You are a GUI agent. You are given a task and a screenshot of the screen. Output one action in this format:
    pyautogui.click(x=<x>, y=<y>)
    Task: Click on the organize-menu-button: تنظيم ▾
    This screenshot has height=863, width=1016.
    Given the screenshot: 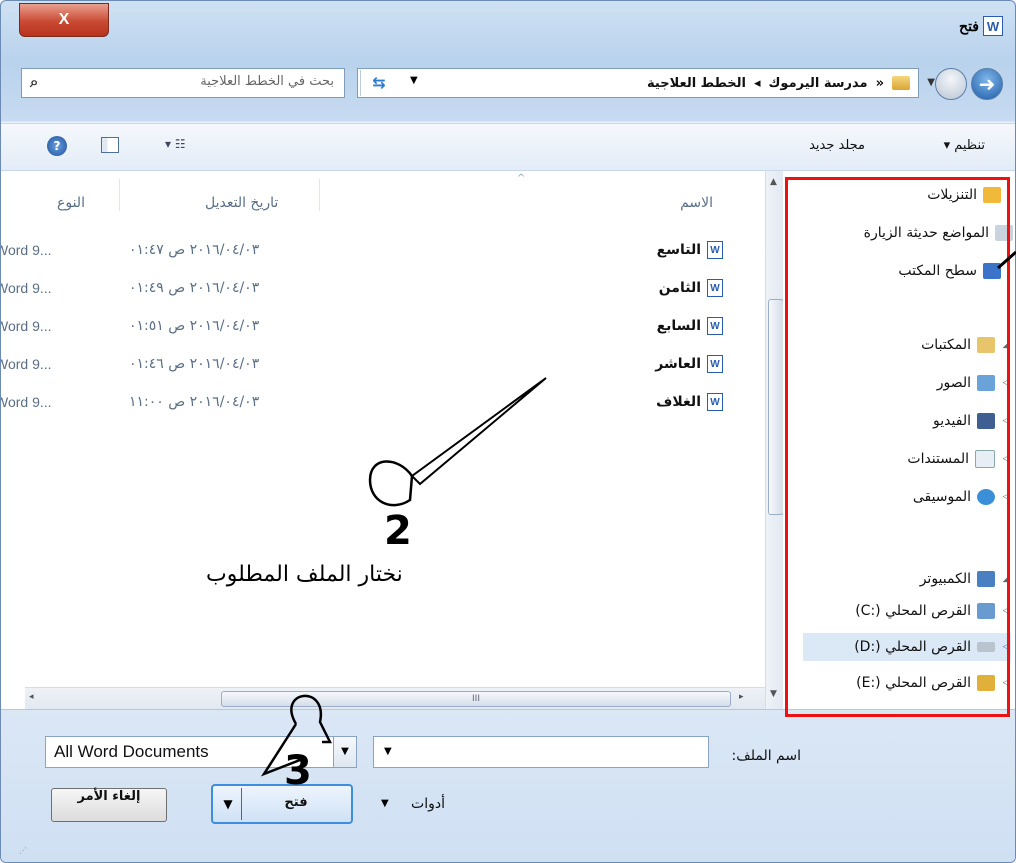 What is the action you would take?
    pyautogui.click(x=964, y=145)
    